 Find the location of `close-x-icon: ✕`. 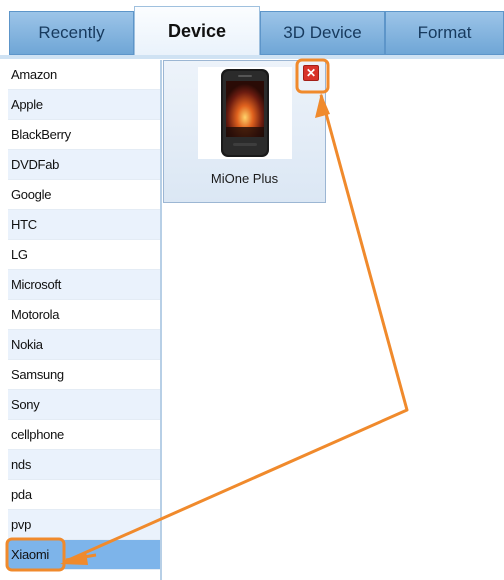

close-x-icon: ✕ is located at coordinates (311, 73).